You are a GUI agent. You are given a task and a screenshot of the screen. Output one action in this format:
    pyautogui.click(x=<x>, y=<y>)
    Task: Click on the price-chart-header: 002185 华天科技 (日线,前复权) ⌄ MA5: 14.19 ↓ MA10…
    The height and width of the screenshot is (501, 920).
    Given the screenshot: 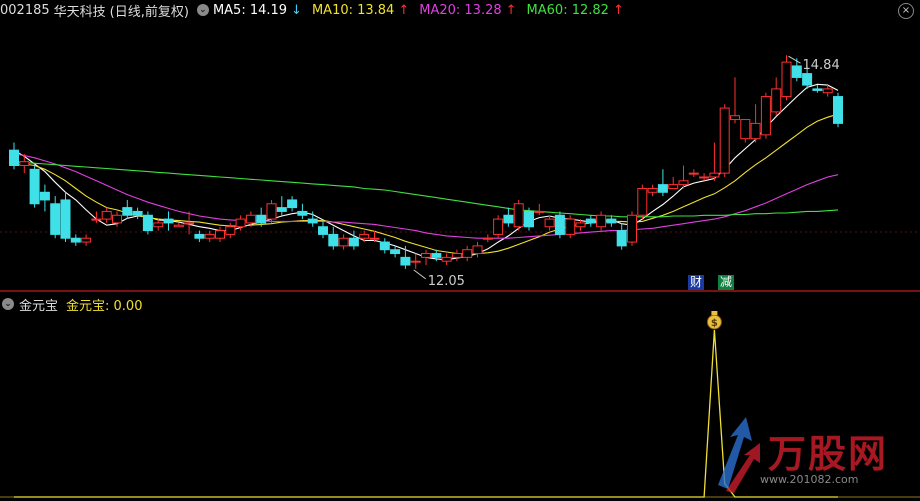 What is the action you would take?
    pyautogui.click(x=317, y=10)
    